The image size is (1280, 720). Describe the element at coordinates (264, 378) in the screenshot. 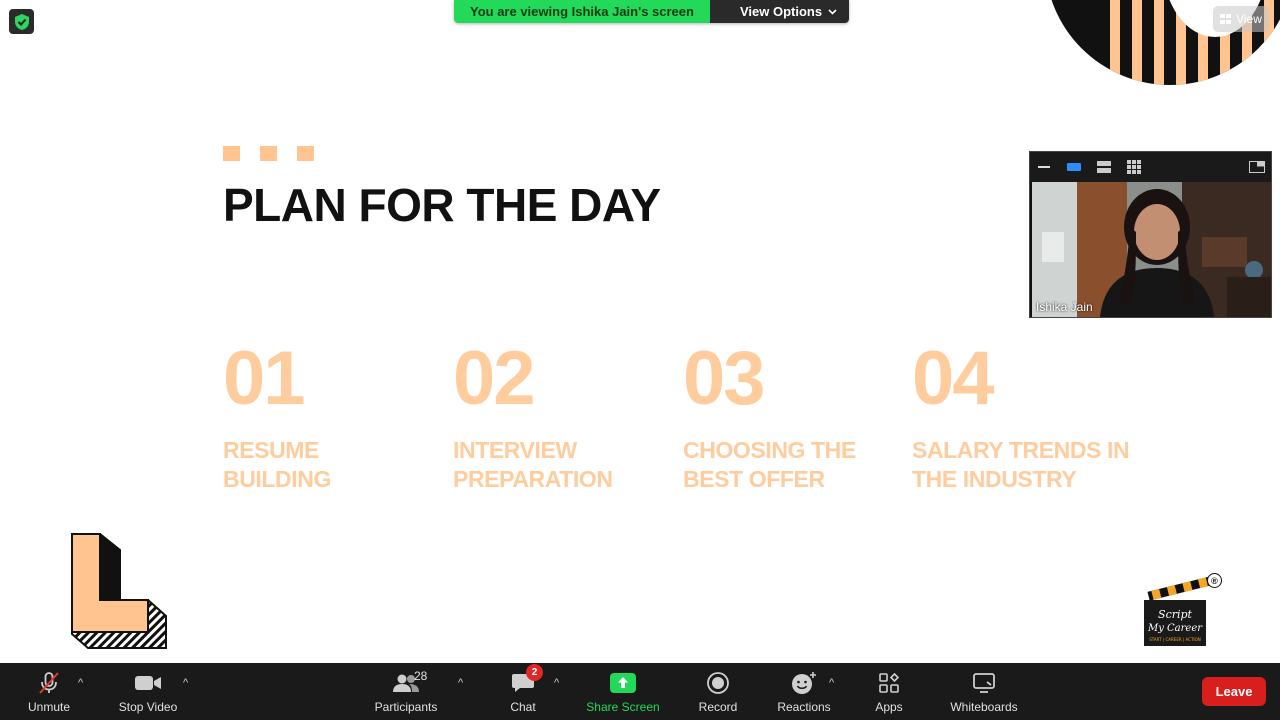

I see `plan-item-number: 01` at that location.